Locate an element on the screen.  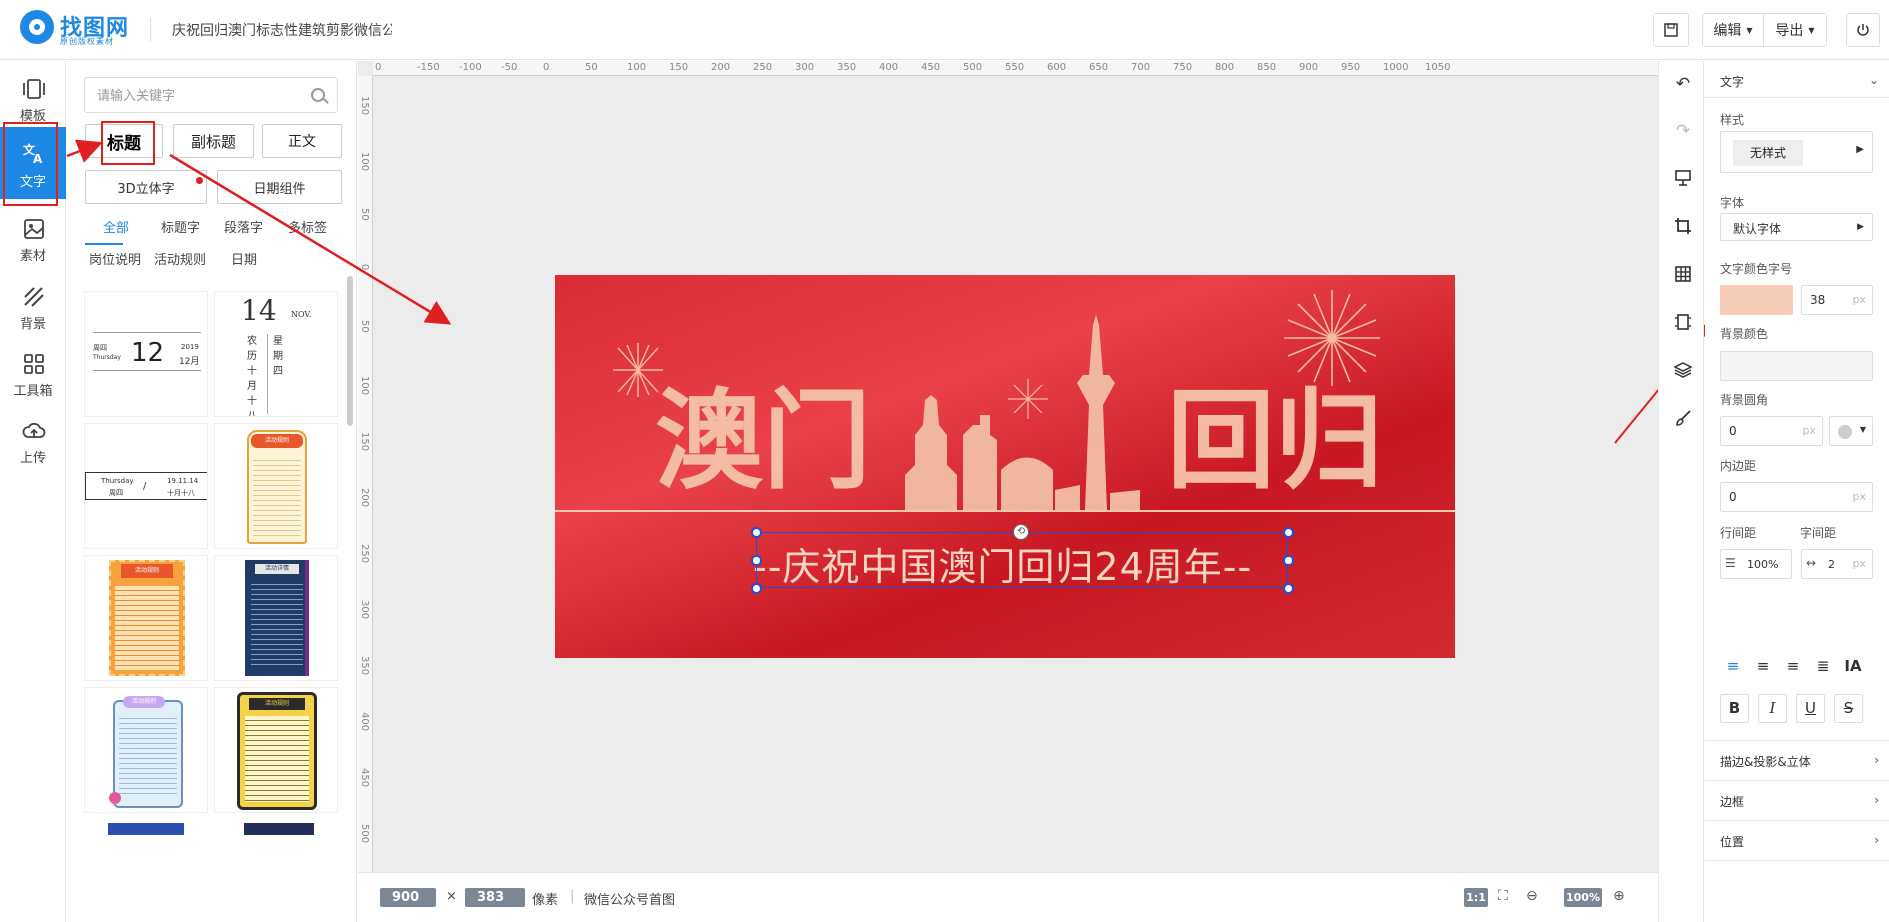
vertical-text-icon: IA is located at coordinates (1853, 666).